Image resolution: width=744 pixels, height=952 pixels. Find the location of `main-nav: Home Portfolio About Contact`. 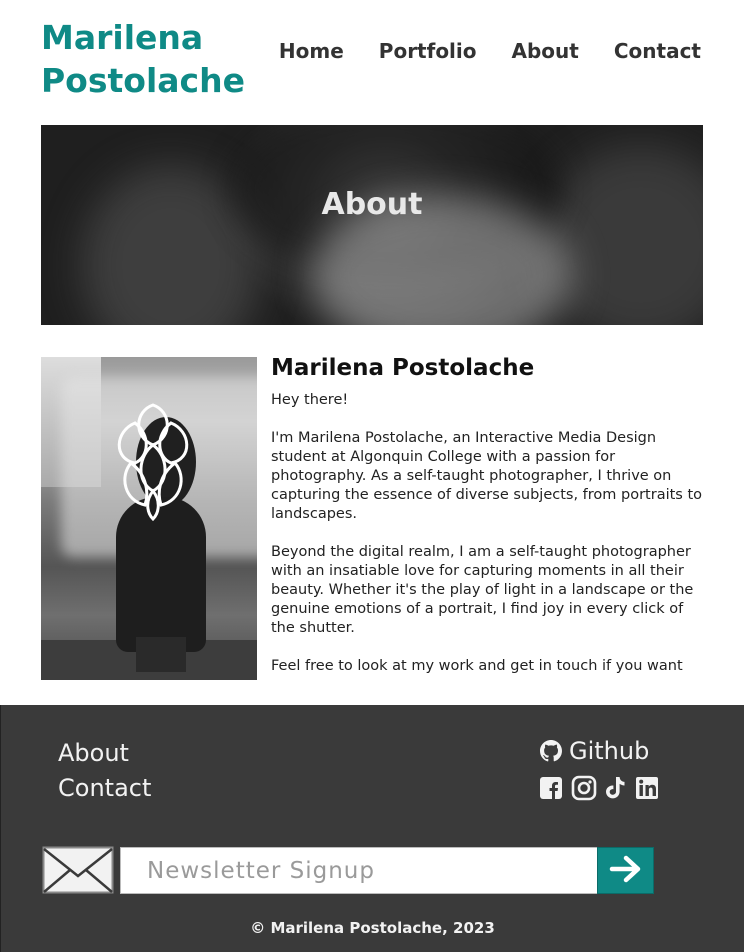

main-nav: Home Portfolio About Contact is located at coordinates (490, 51).